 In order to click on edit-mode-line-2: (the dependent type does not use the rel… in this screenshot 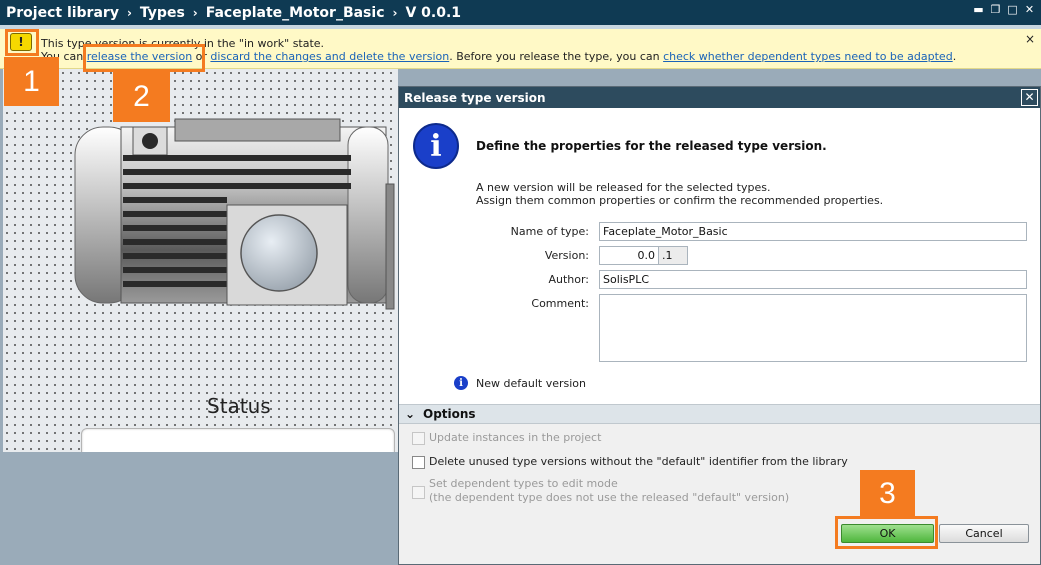, I will do `click(609, 497)`.